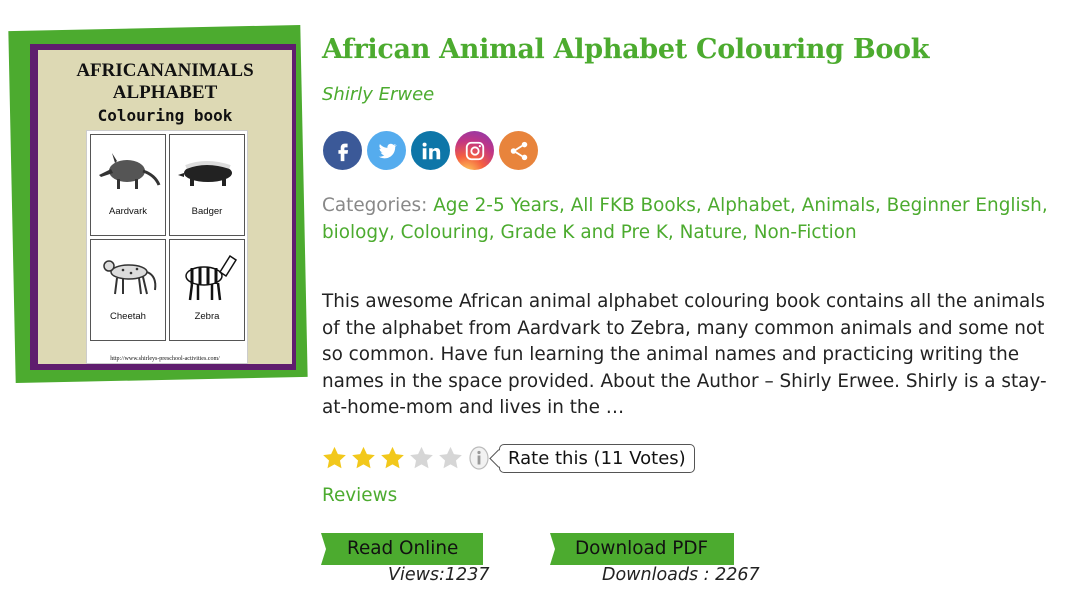 This screenshot has width=1080, height=602. Describe the element at coordinates (165, 115) in the screenshot. I see `cover-subtitle: Colouring book` at that location.